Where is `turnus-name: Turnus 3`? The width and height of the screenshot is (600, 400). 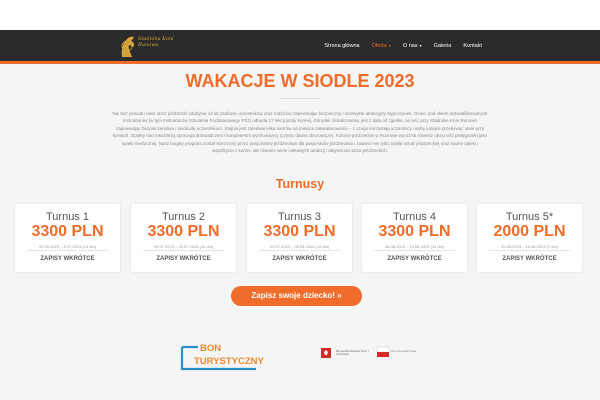
turnus-name: Turnus 3 is located at coordinates (299, 217).